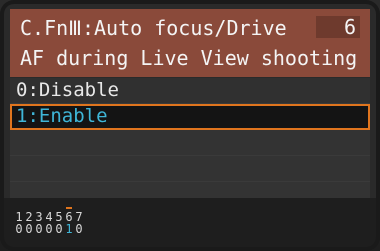  I want to click on option-disable: 0:Disable, so click(190, 91).